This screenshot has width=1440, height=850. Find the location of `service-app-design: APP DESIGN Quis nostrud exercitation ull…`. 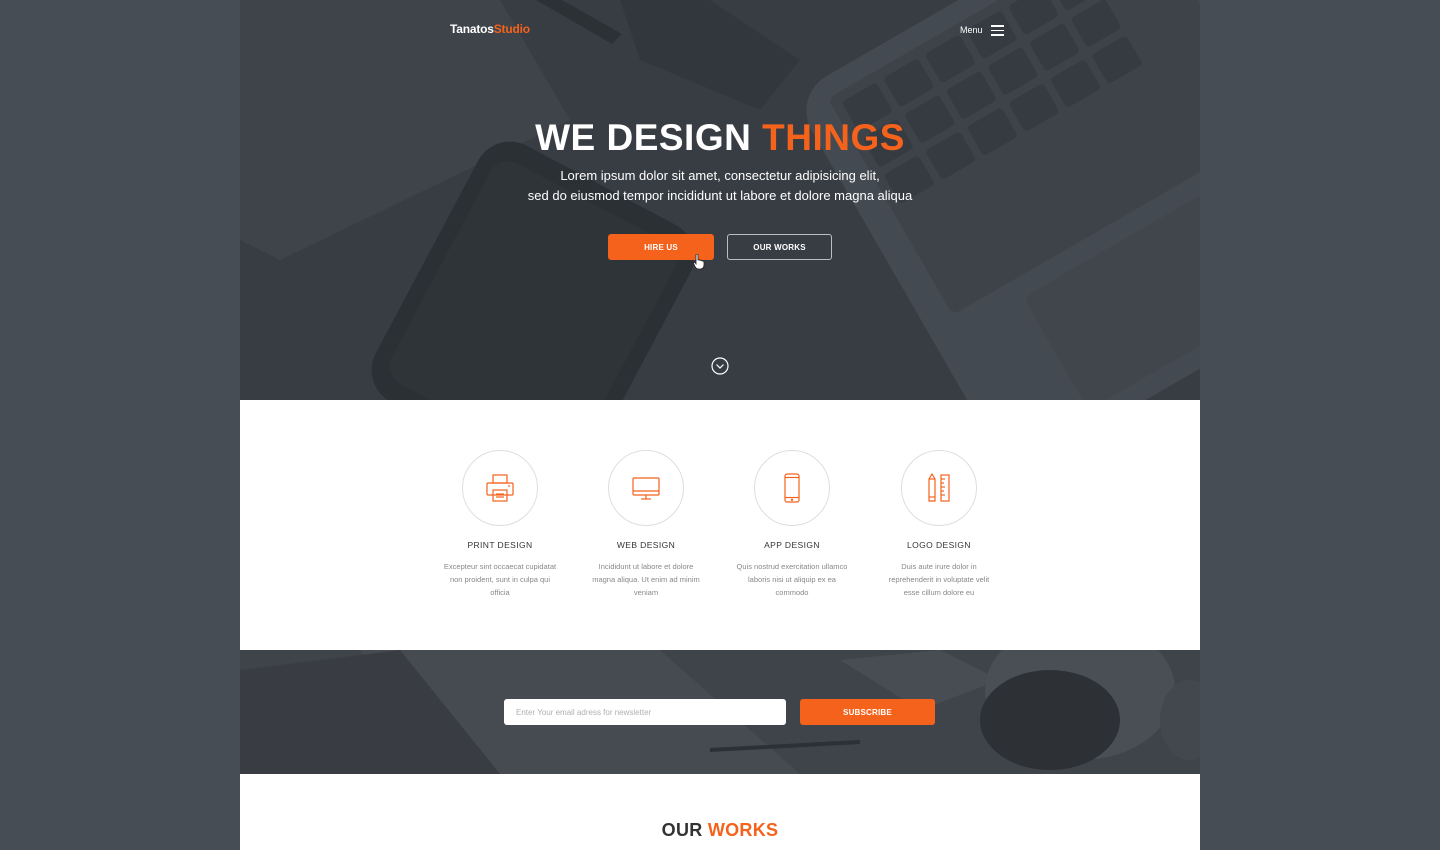

service-app-design: APP DESIGN Quis nostrud exercitation ull… is located at coordinates (792, 524).